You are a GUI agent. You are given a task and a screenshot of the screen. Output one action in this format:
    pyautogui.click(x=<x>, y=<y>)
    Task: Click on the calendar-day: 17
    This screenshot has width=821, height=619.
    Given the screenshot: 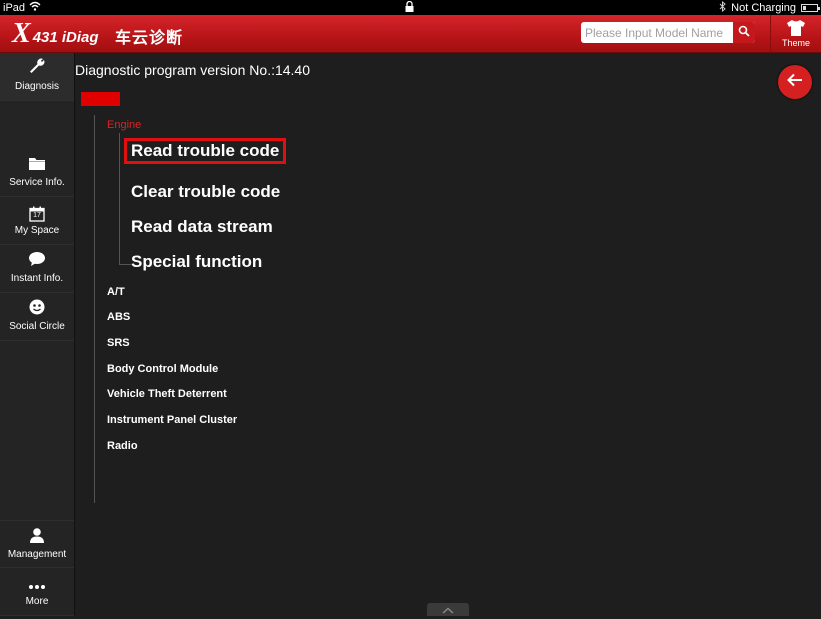 What is the action you would take?
    pyautogui.click(x=37, y=215)
    